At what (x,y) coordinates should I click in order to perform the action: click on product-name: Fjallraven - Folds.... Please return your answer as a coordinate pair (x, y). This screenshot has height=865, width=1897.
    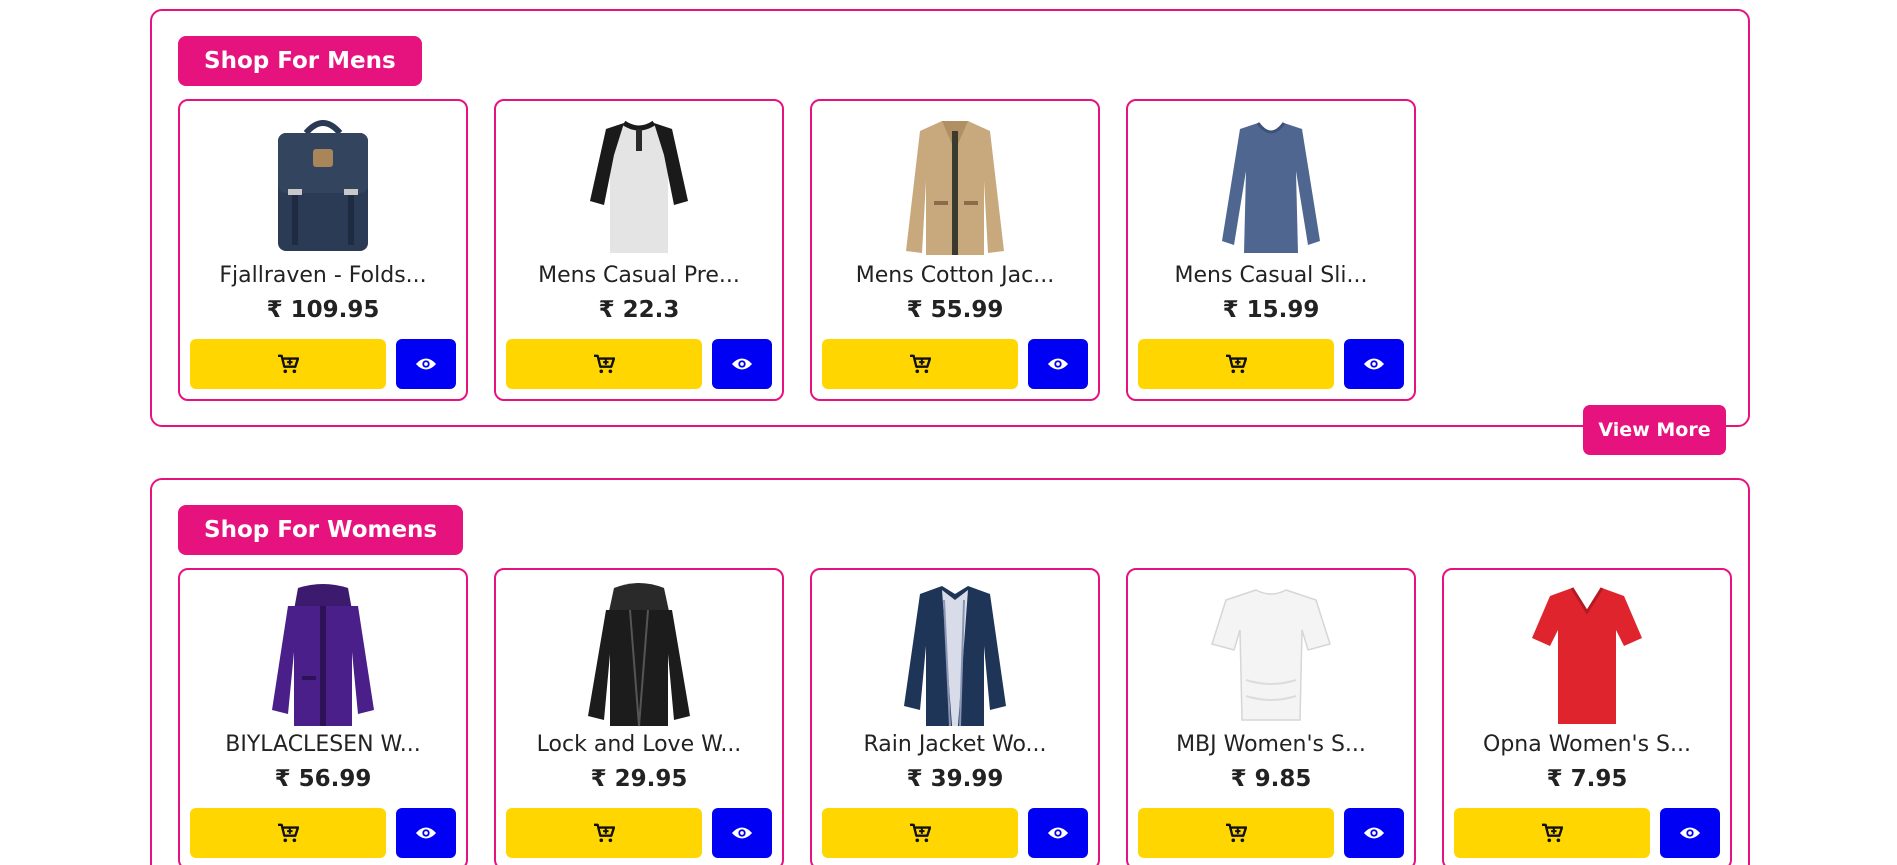
    Looking at the image, I should click on (323, 275).